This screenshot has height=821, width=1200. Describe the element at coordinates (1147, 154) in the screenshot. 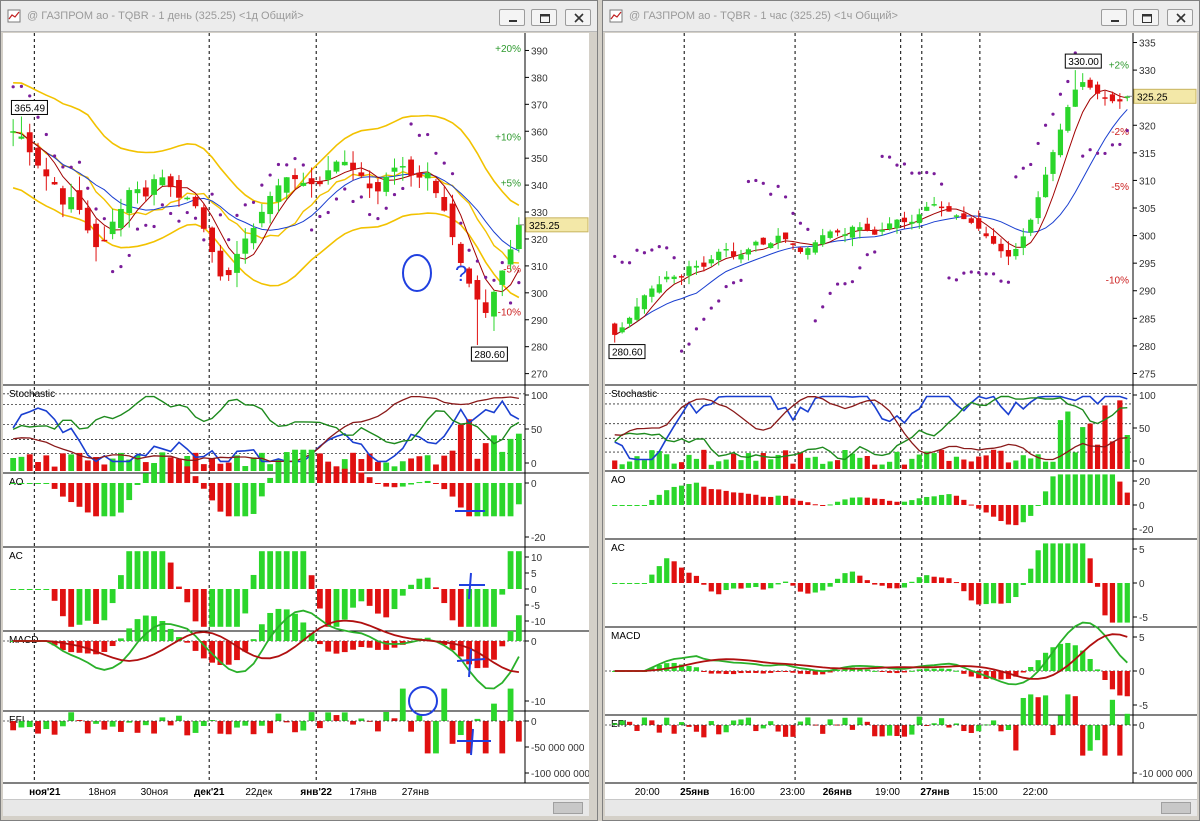

I see `price-tick-label: 315` at that location.